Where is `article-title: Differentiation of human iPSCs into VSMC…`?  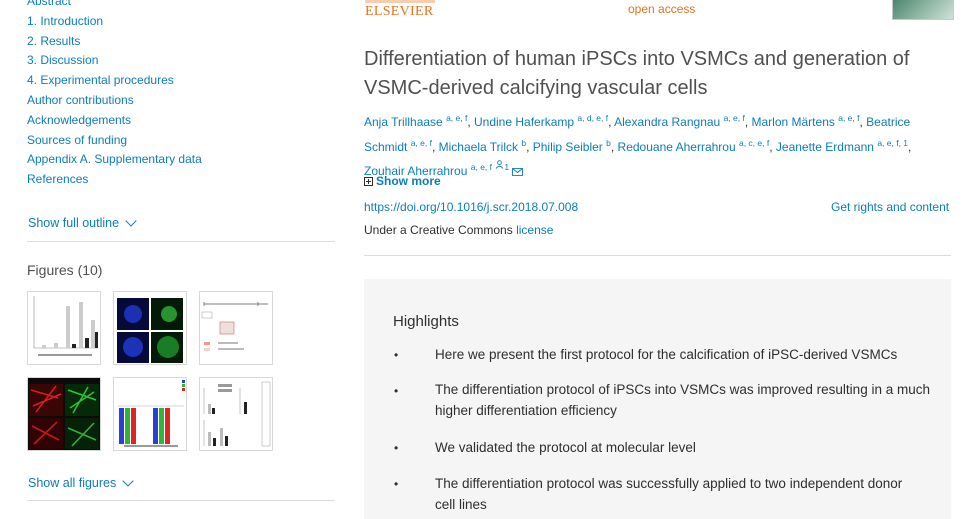
article-title: Differentiation of human iPSCs into VSMC… is located at coordinates (637, 73).